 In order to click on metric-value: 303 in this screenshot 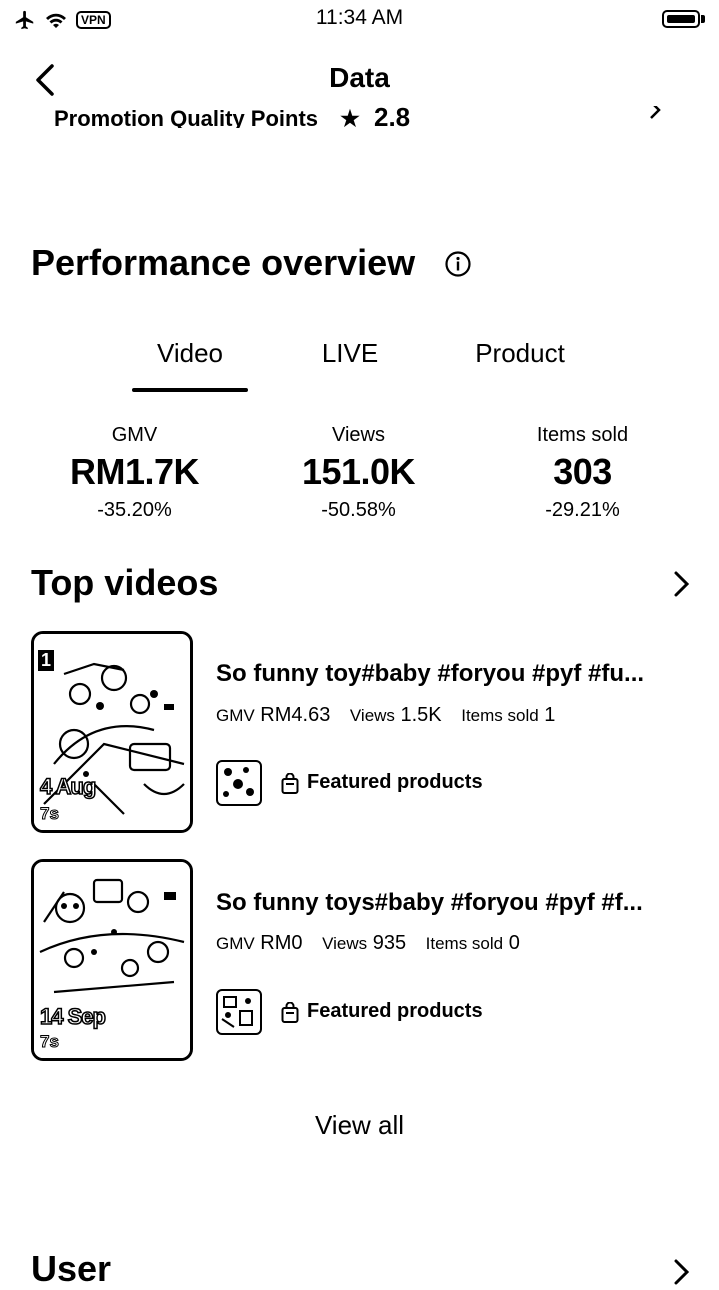, I will do `click(582, 471)`.